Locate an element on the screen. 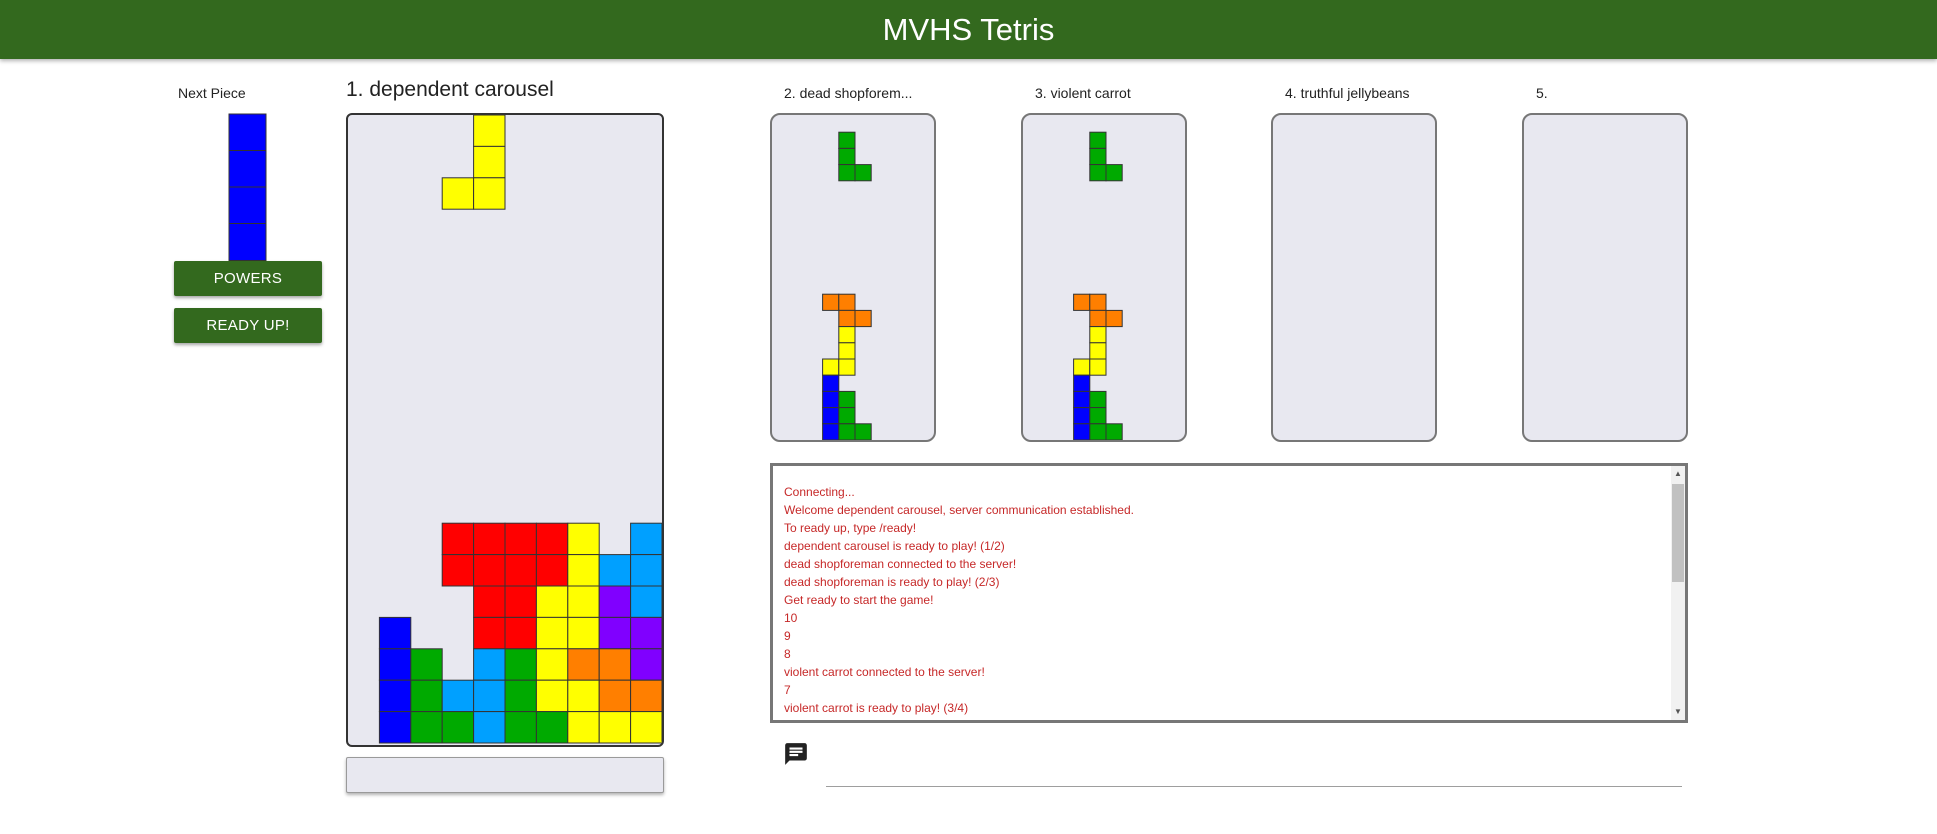  scroll-up-arrow-icon: ▲ is located at coordinates (1678, 474).